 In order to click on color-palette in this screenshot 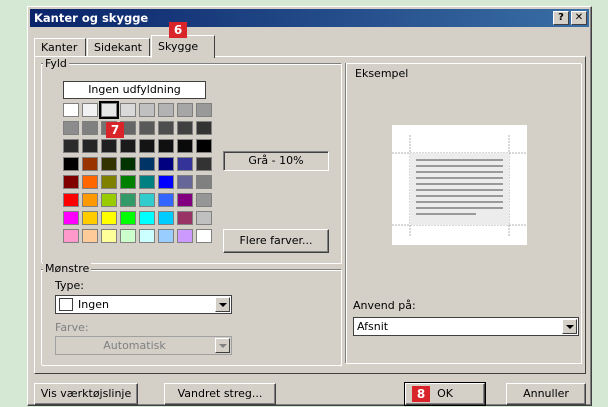, I will do `click(150, 174)`.